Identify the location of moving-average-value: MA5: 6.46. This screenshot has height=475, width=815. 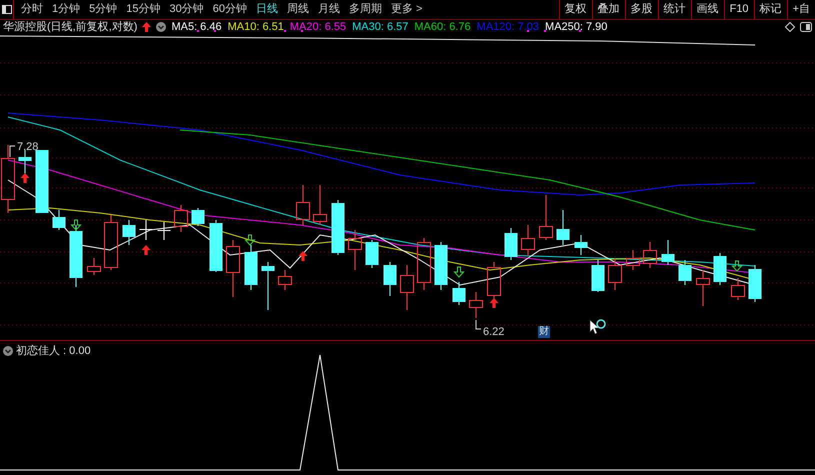
(196, 27).